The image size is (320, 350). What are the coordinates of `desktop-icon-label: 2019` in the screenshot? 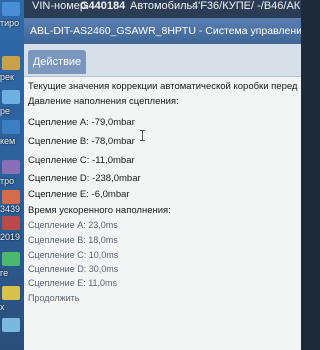 It's located at (10, 237).